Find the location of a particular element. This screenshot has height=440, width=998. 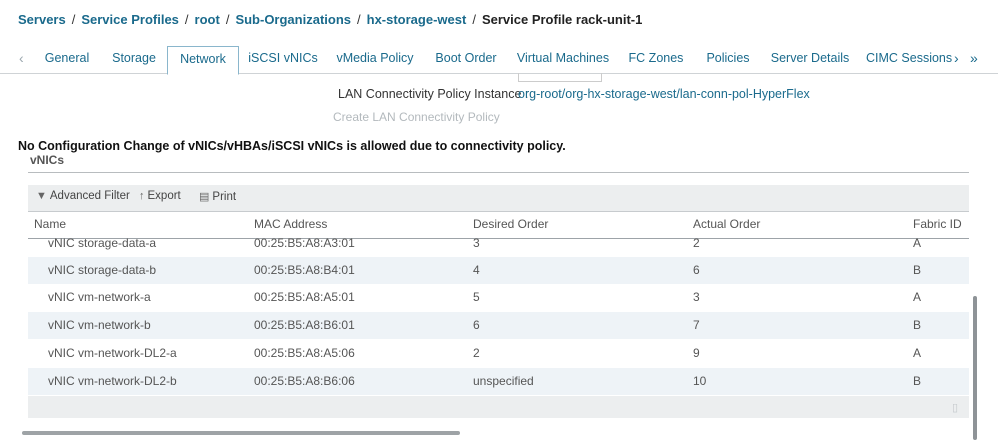

cell-name: vNIC vm-network-a is located at coordinates (99, 297).